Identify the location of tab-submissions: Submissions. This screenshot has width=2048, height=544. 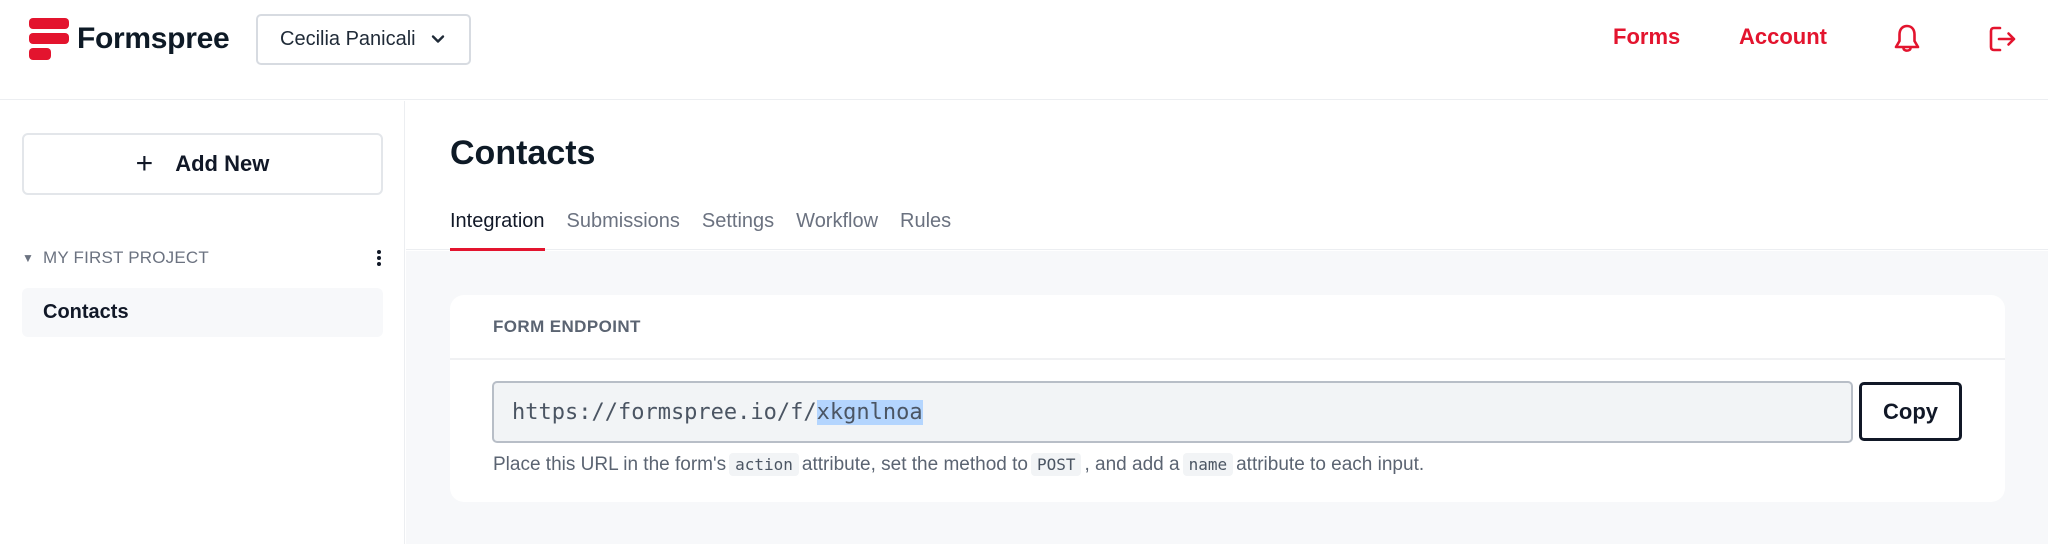
(623, 230).